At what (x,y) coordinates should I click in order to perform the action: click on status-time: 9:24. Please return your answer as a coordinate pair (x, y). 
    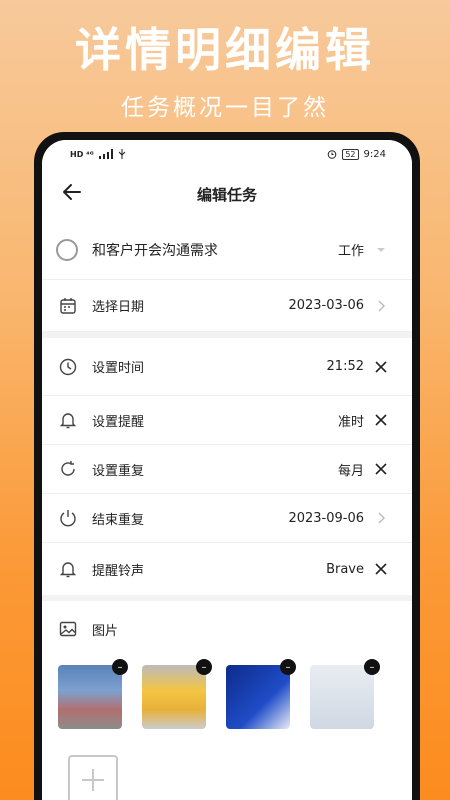
    Looking at the image, I should click on (374, 154).